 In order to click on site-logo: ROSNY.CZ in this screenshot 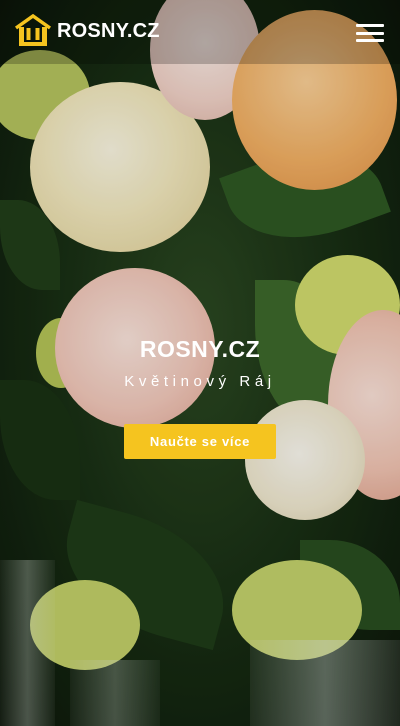, I will do `click(87, 31)`.